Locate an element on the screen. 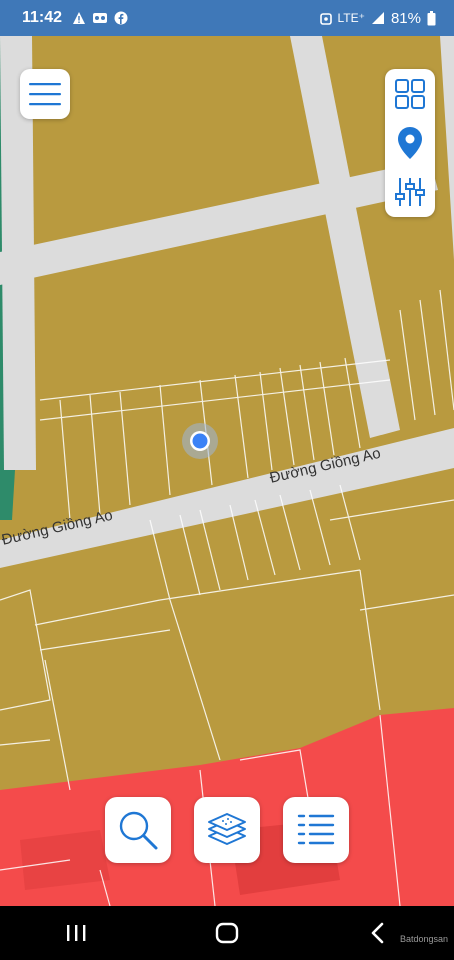 Image resolution: width=454 pixels, height=960 pixels. signal-icon is located at coordinates (377, 18).